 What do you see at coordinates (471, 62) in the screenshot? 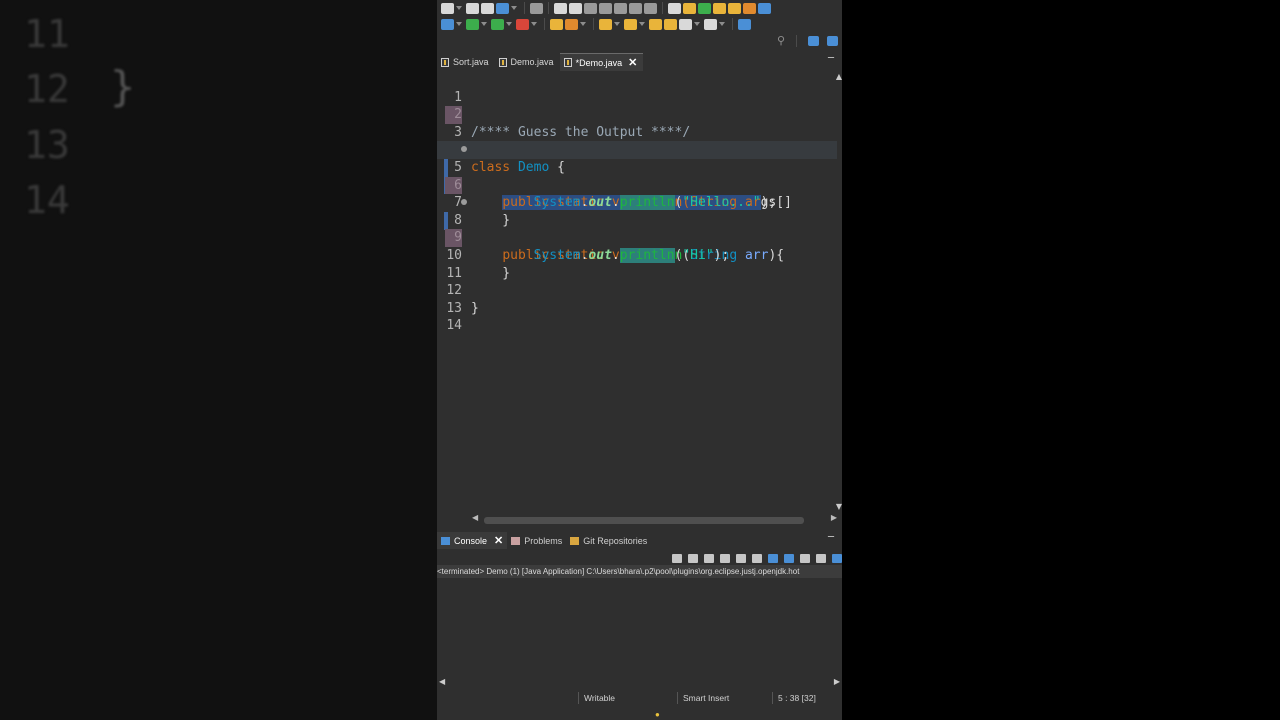
I see `tab-label: Sort.java` at bounding box center [471, 62].